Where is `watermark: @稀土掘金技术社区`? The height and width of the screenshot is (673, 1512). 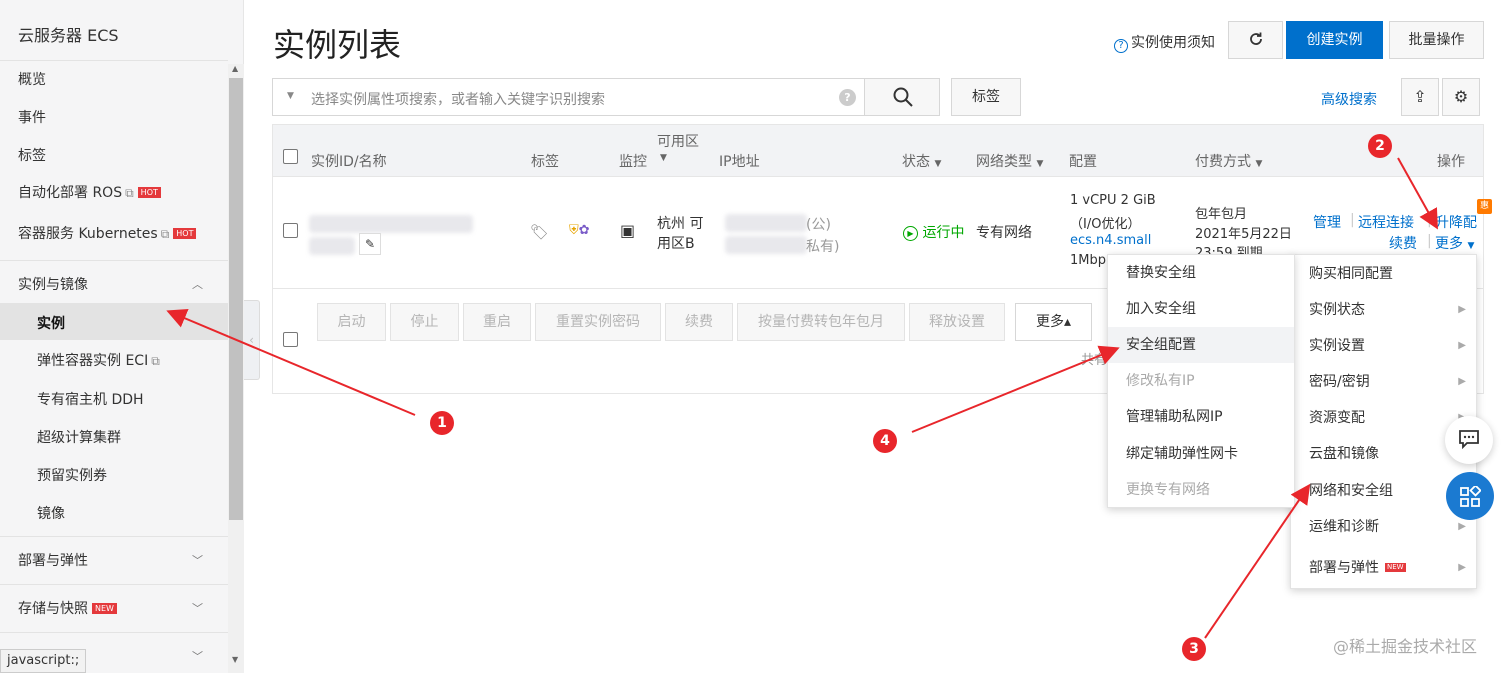 watermark: @稀土掘金技术社区 is located at coordinates (1405, 646).